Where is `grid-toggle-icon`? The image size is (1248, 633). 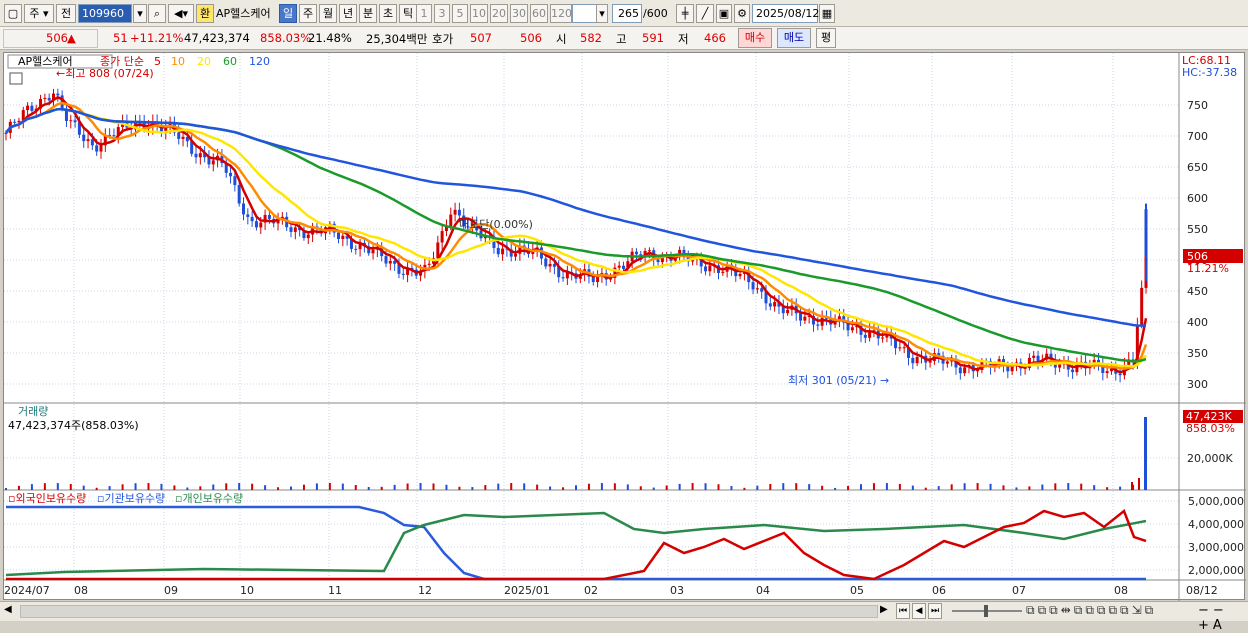 grid-toggle-icon is located at coordinates (16, 78).